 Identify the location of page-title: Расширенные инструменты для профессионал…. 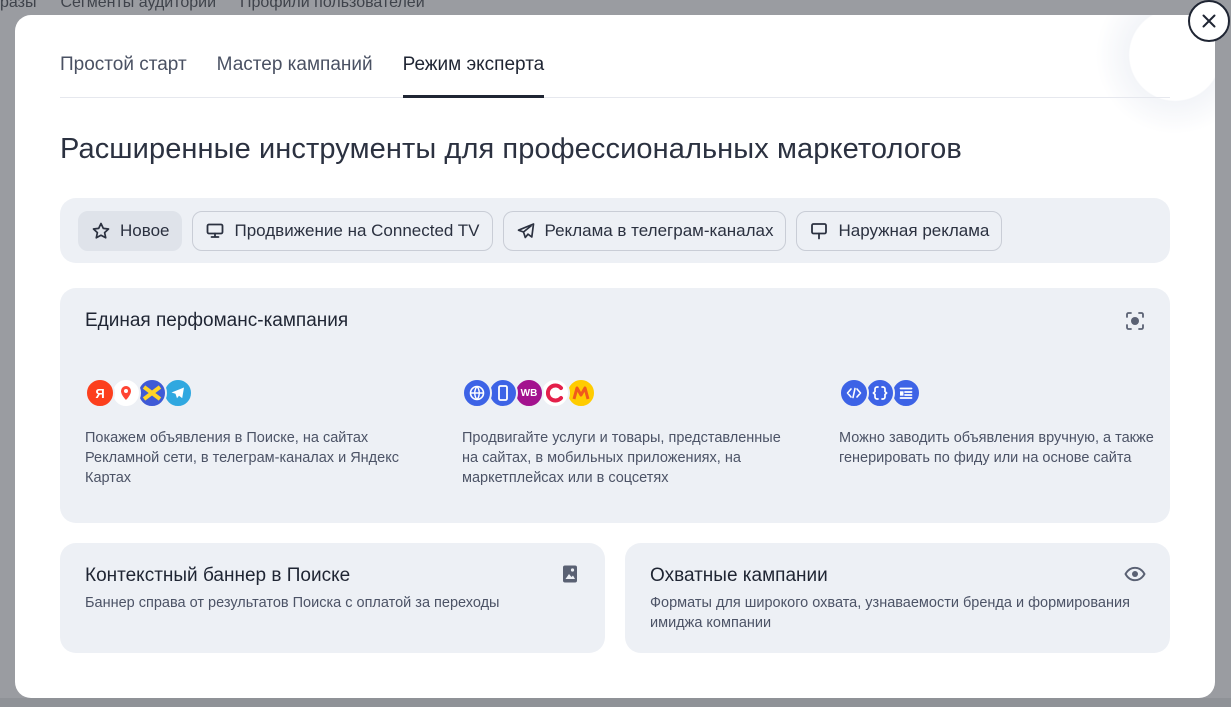
(511, 149).